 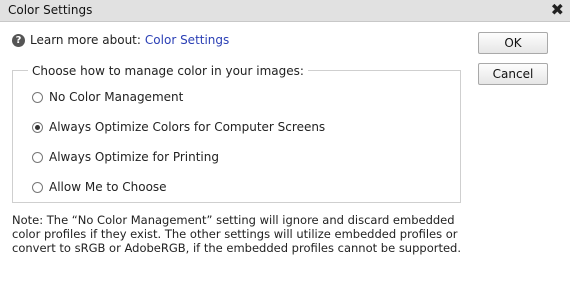 I want to click on title-bar: Color Settings ✖, so click(x=285, y=11).